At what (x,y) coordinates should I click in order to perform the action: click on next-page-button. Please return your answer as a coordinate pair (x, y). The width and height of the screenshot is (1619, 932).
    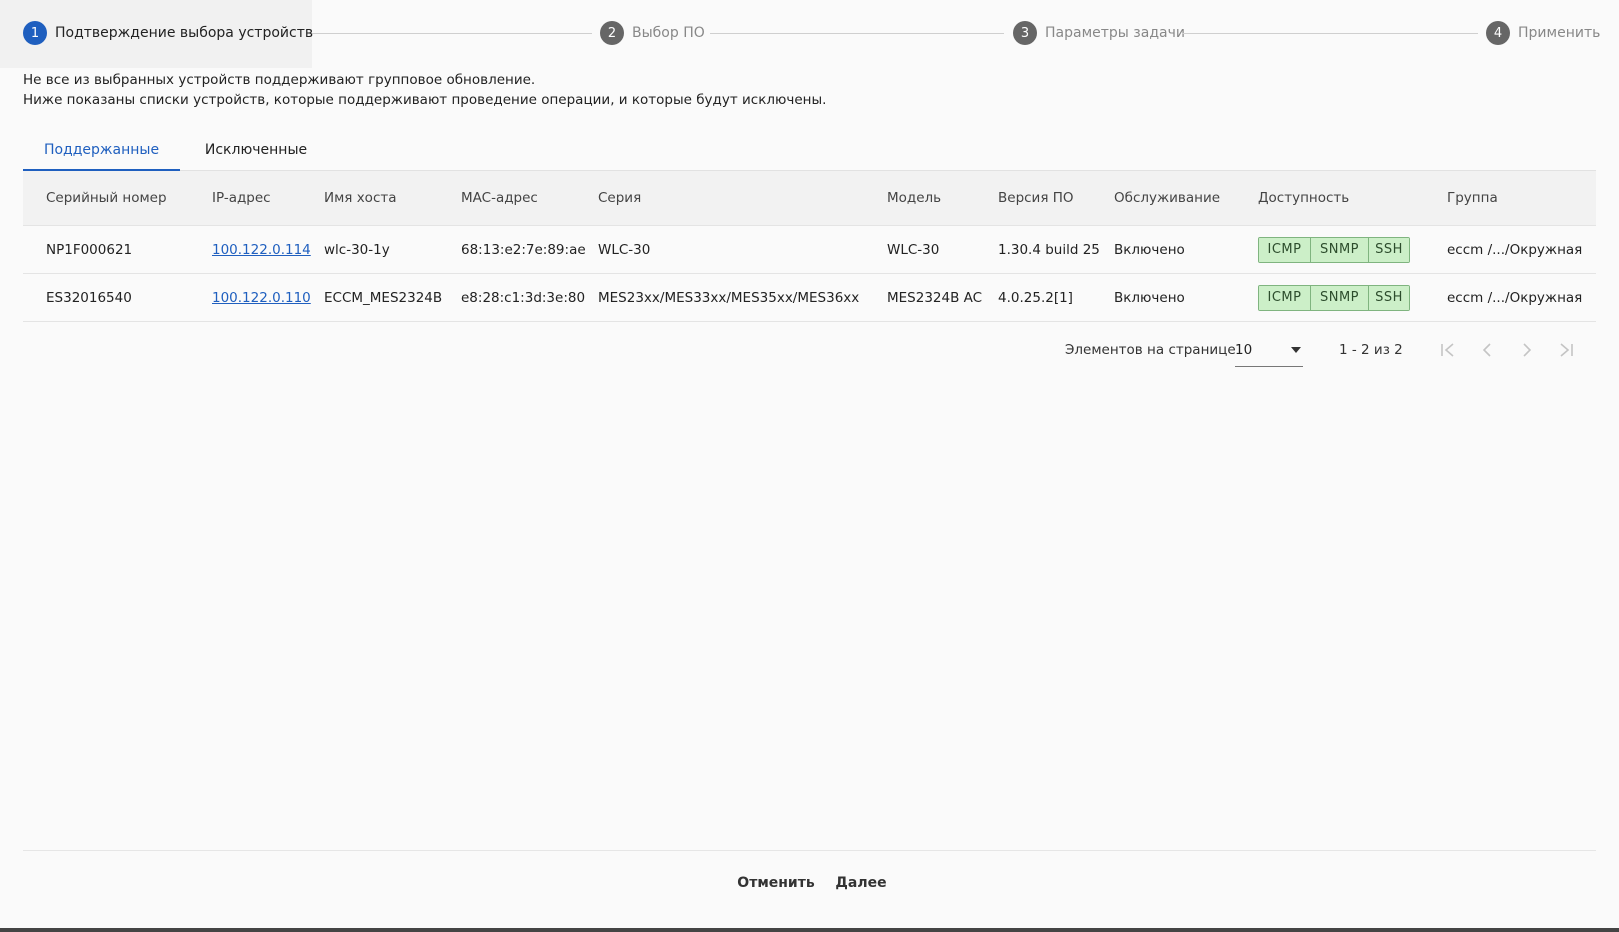
    Looking at the image, I should click on (1527, 350).